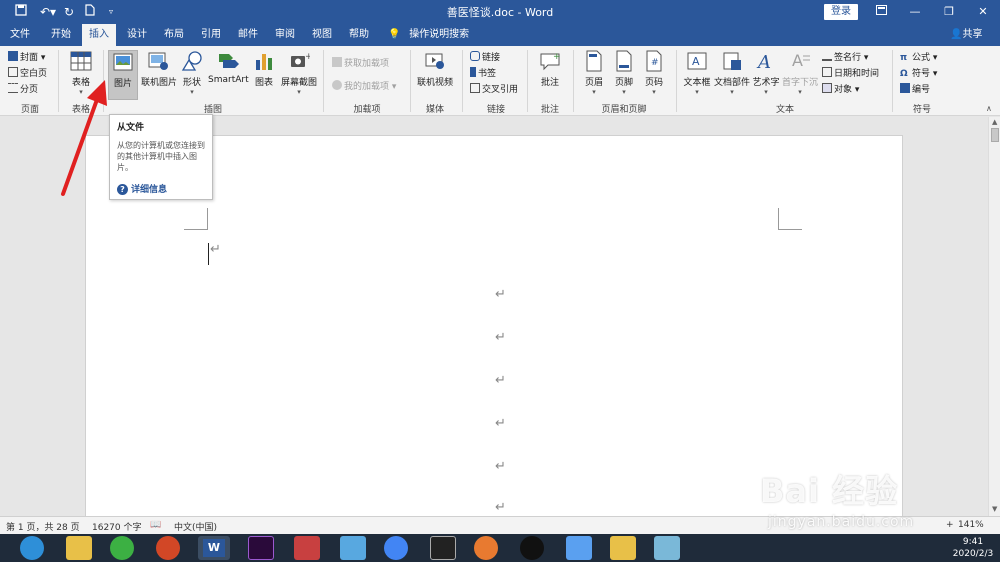 The width and height of the screenshot is (1000, 562). I want to click on language-indicator: 中文(中国), so click(195, 526).